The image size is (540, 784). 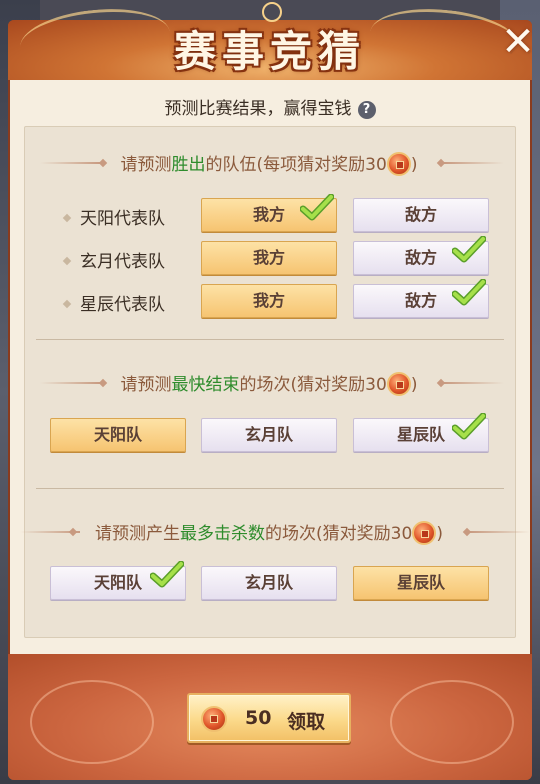 What do you see at coordinates (122, 262) in the screenshot?
I see `team-name: 玄月代表队` at bounding box center [122, 262].